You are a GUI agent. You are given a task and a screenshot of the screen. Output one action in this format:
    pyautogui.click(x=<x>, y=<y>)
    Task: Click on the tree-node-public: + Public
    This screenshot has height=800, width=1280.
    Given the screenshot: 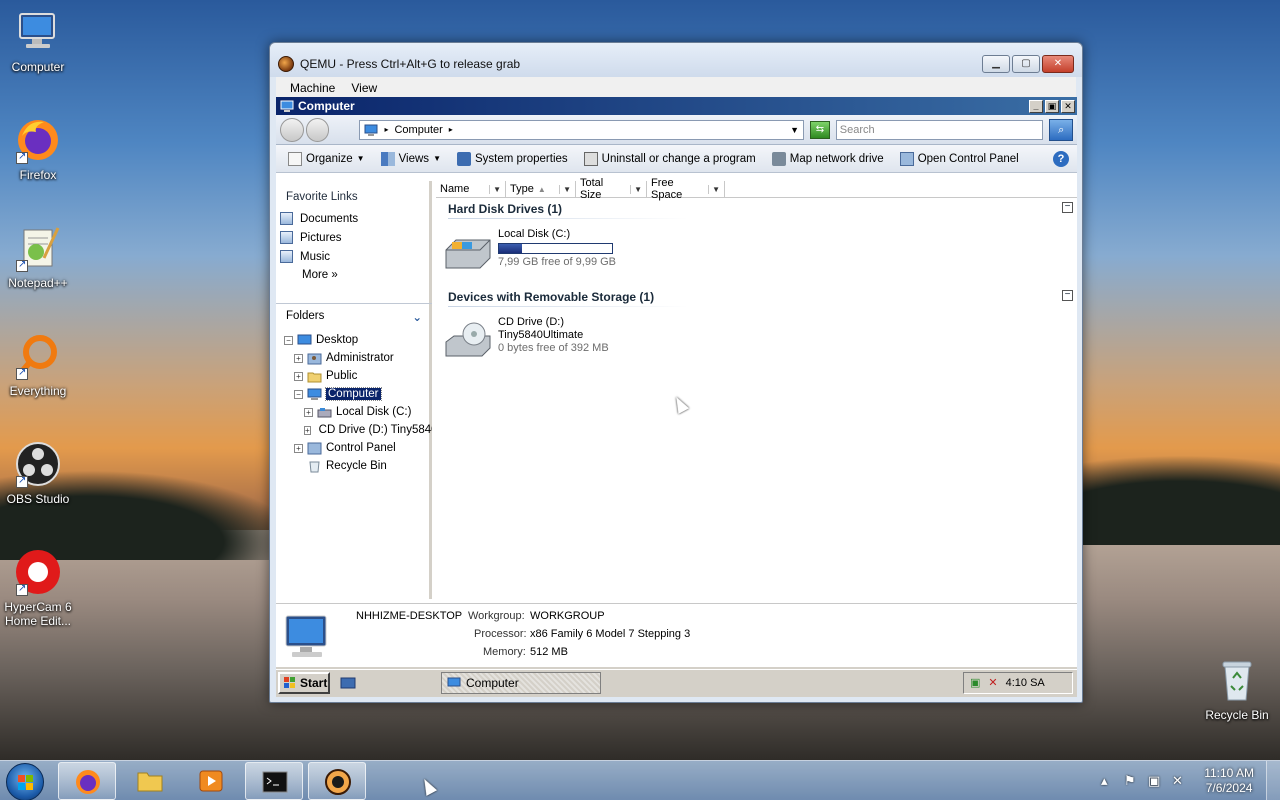 What is the action you would take?
    pyautogui.click(x=354, y=376)
    